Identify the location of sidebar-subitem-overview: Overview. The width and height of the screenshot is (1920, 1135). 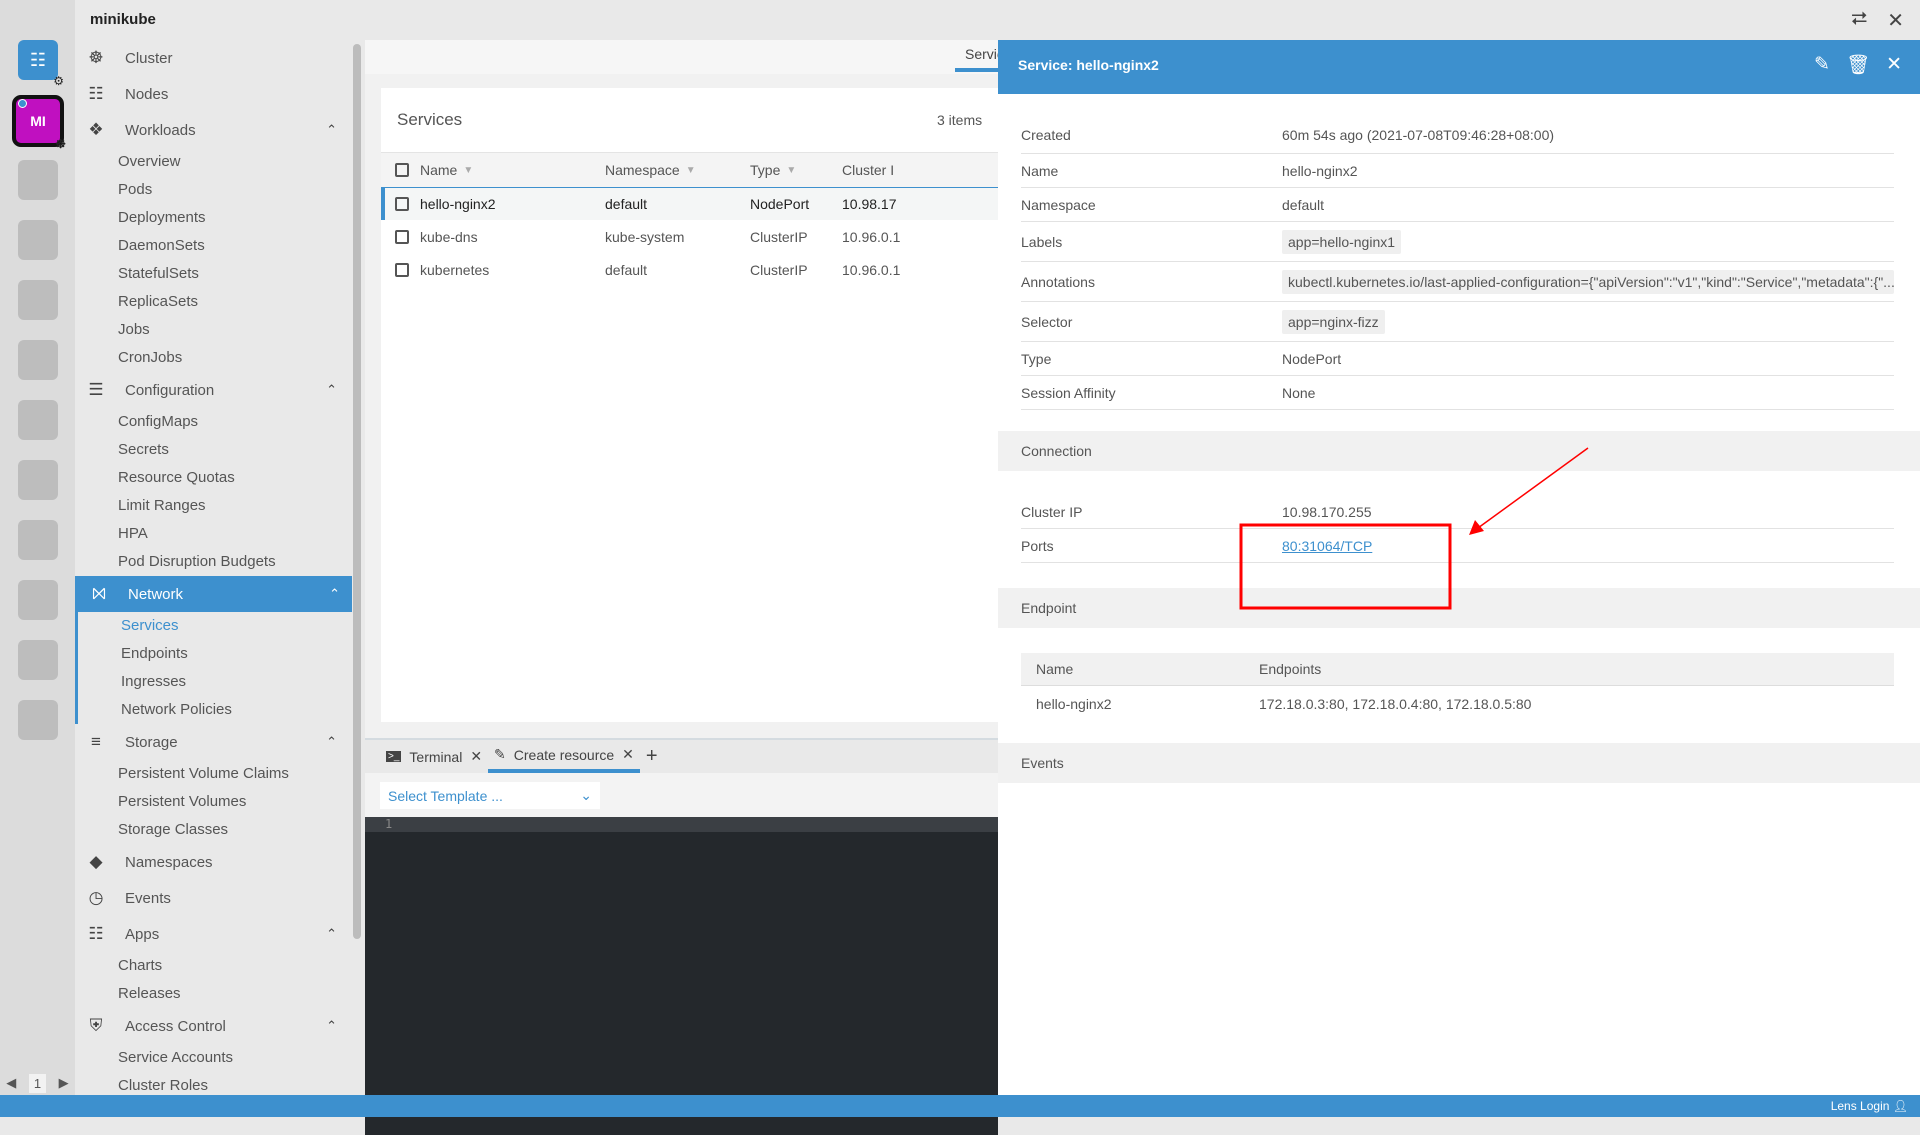
(212, 162).